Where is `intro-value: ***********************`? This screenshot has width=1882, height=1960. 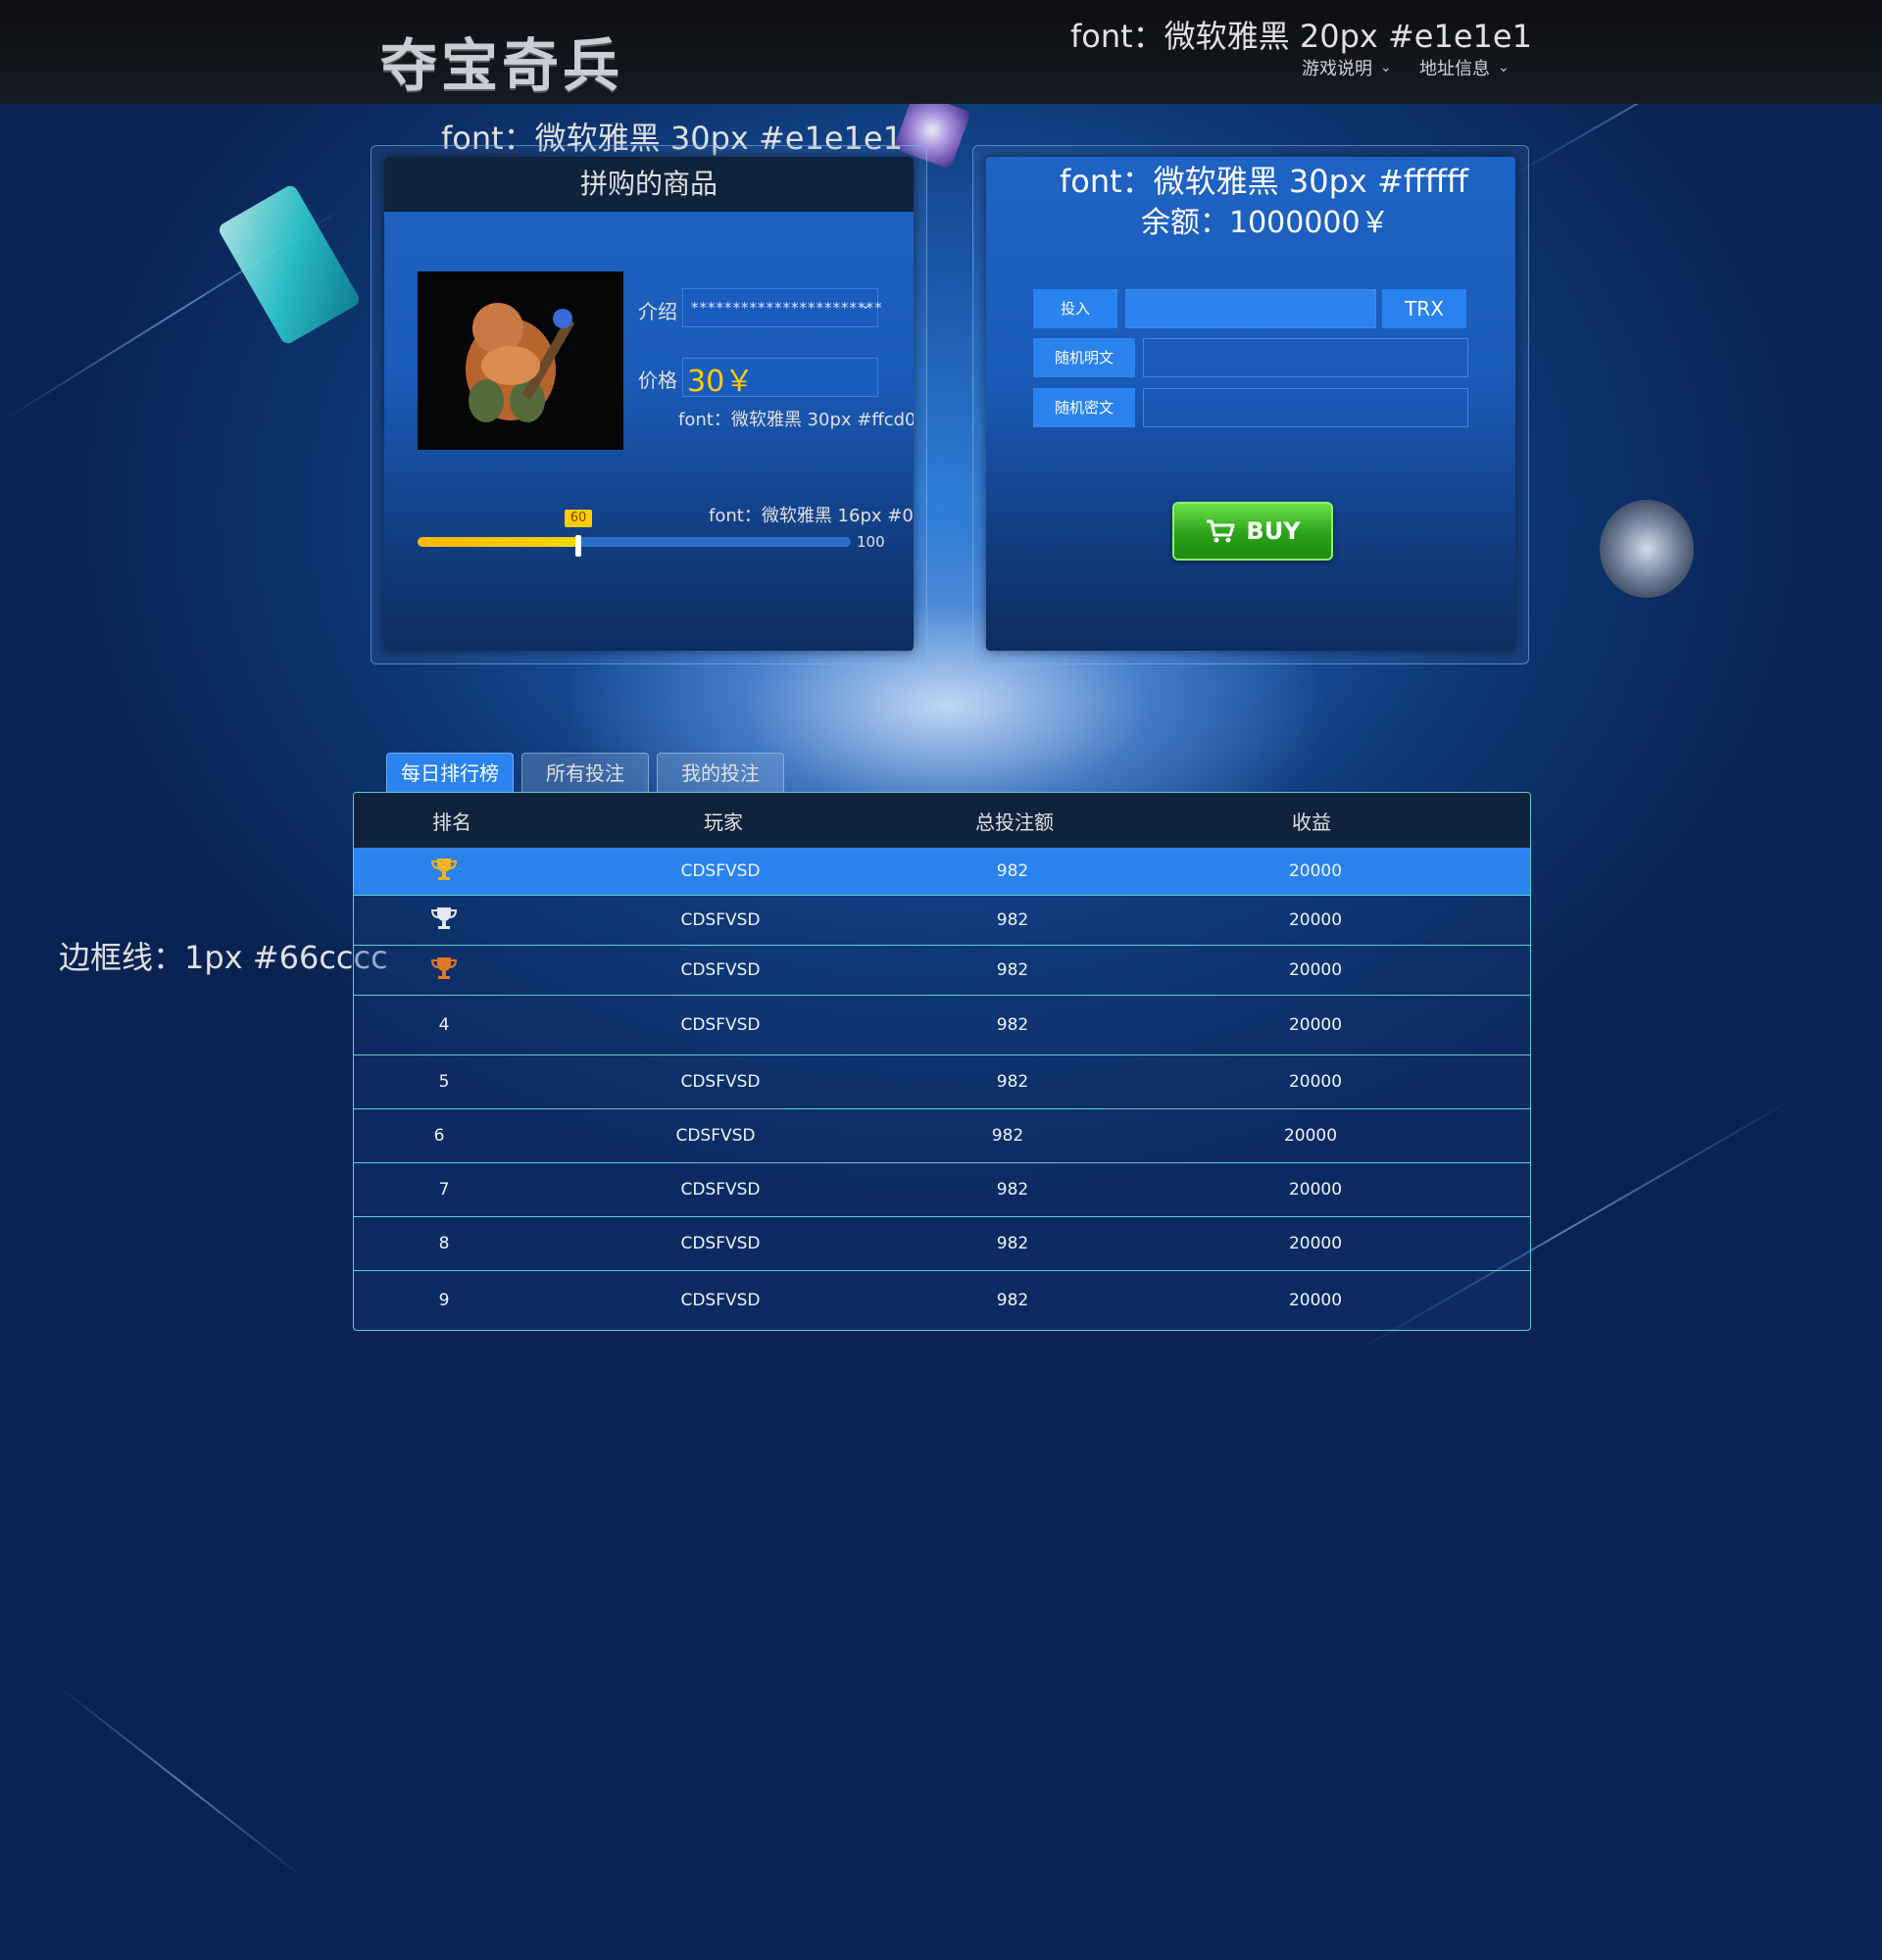 intro-value: *********************** is located at coordinates (787, 308).